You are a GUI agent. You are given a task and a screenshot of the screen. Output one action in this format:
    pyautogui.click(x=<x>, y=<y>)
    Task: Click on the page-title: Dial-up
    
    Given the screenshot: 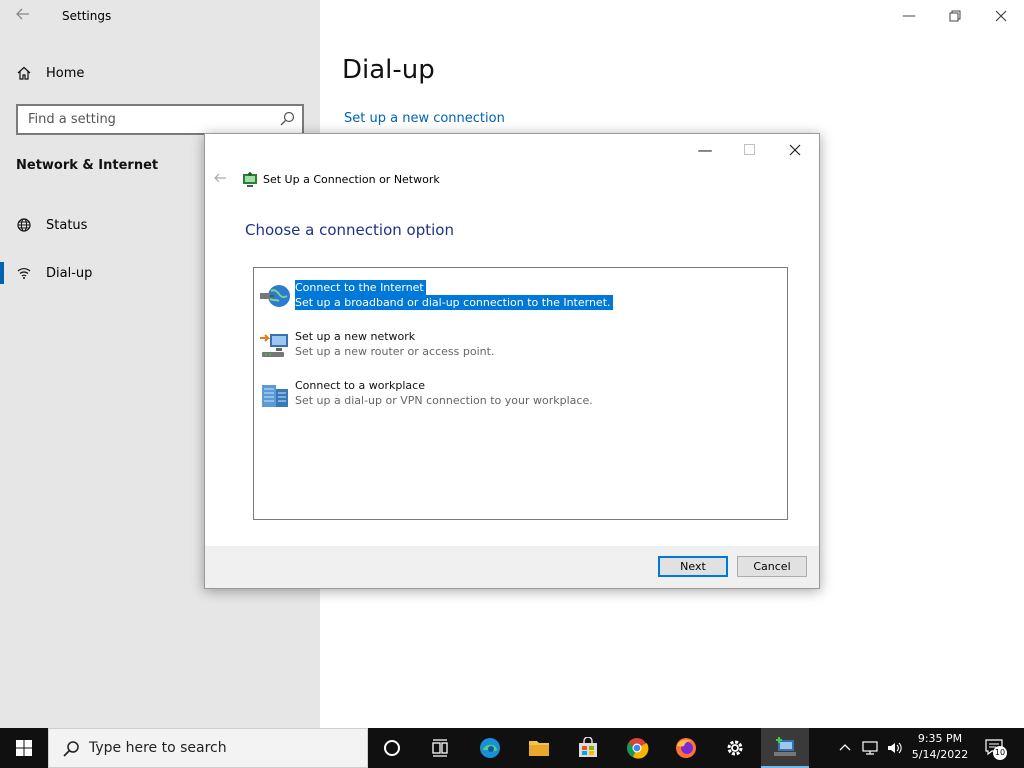 What is the action you would take?
    pyautogui.click(x=388, y=70)
    